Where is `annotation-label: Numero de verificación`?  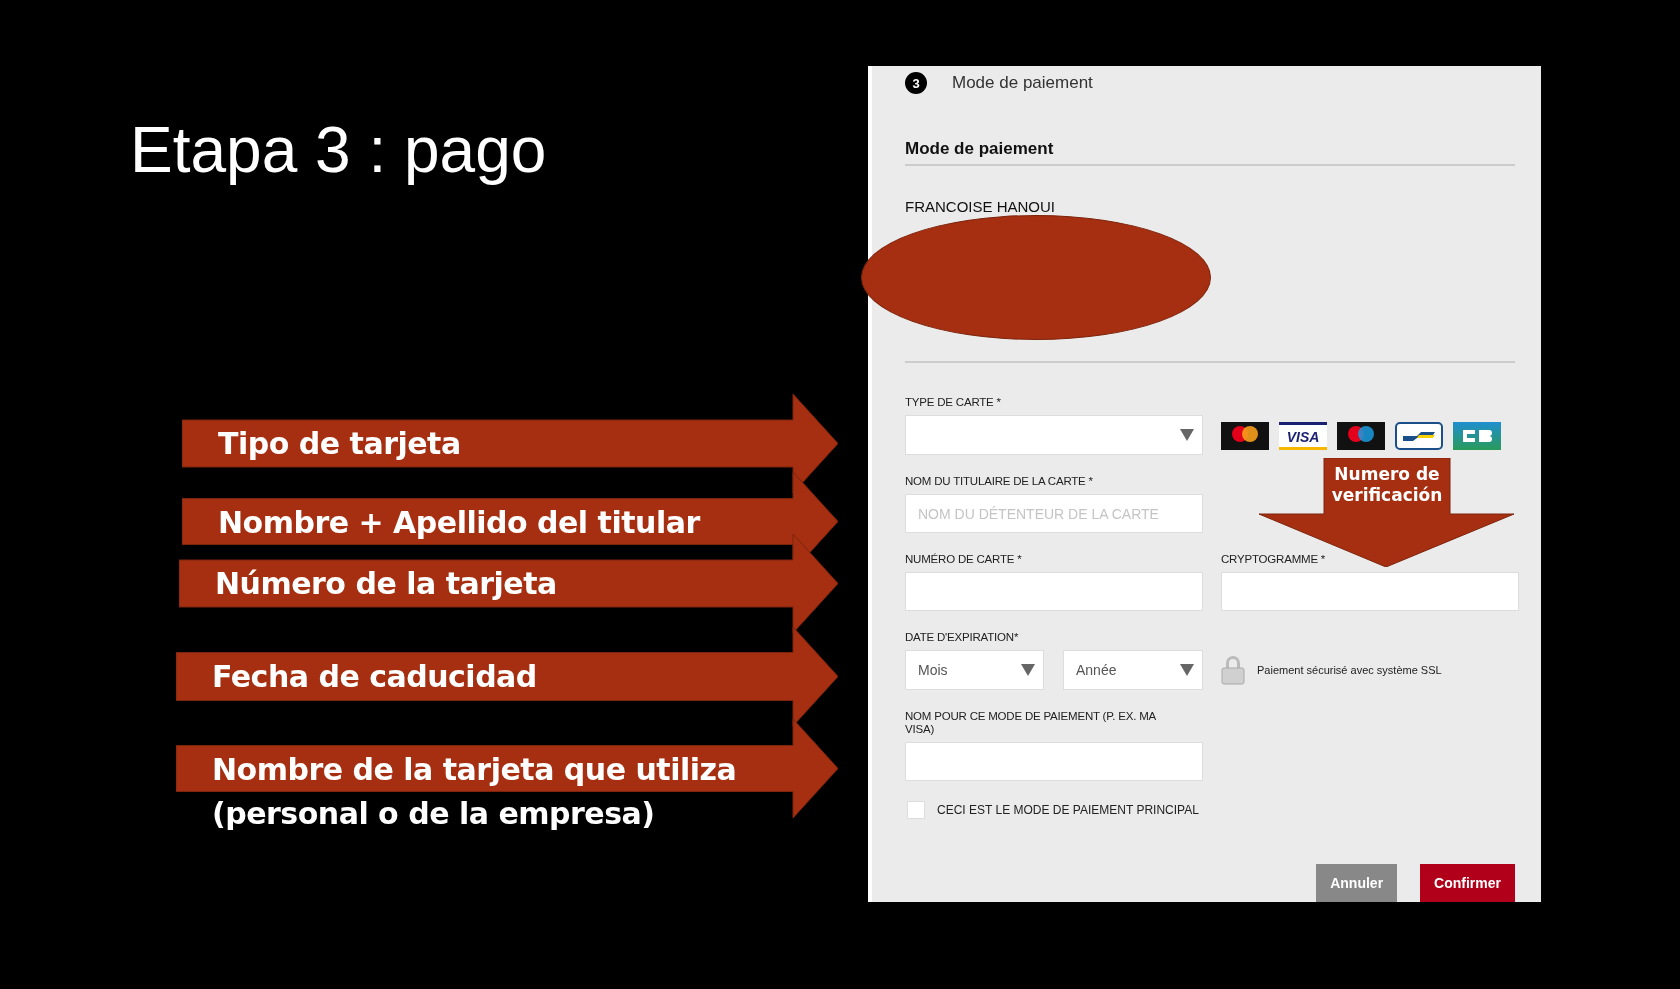 annotation-label: Numero de verificación is located at coordinates (1387, 485).